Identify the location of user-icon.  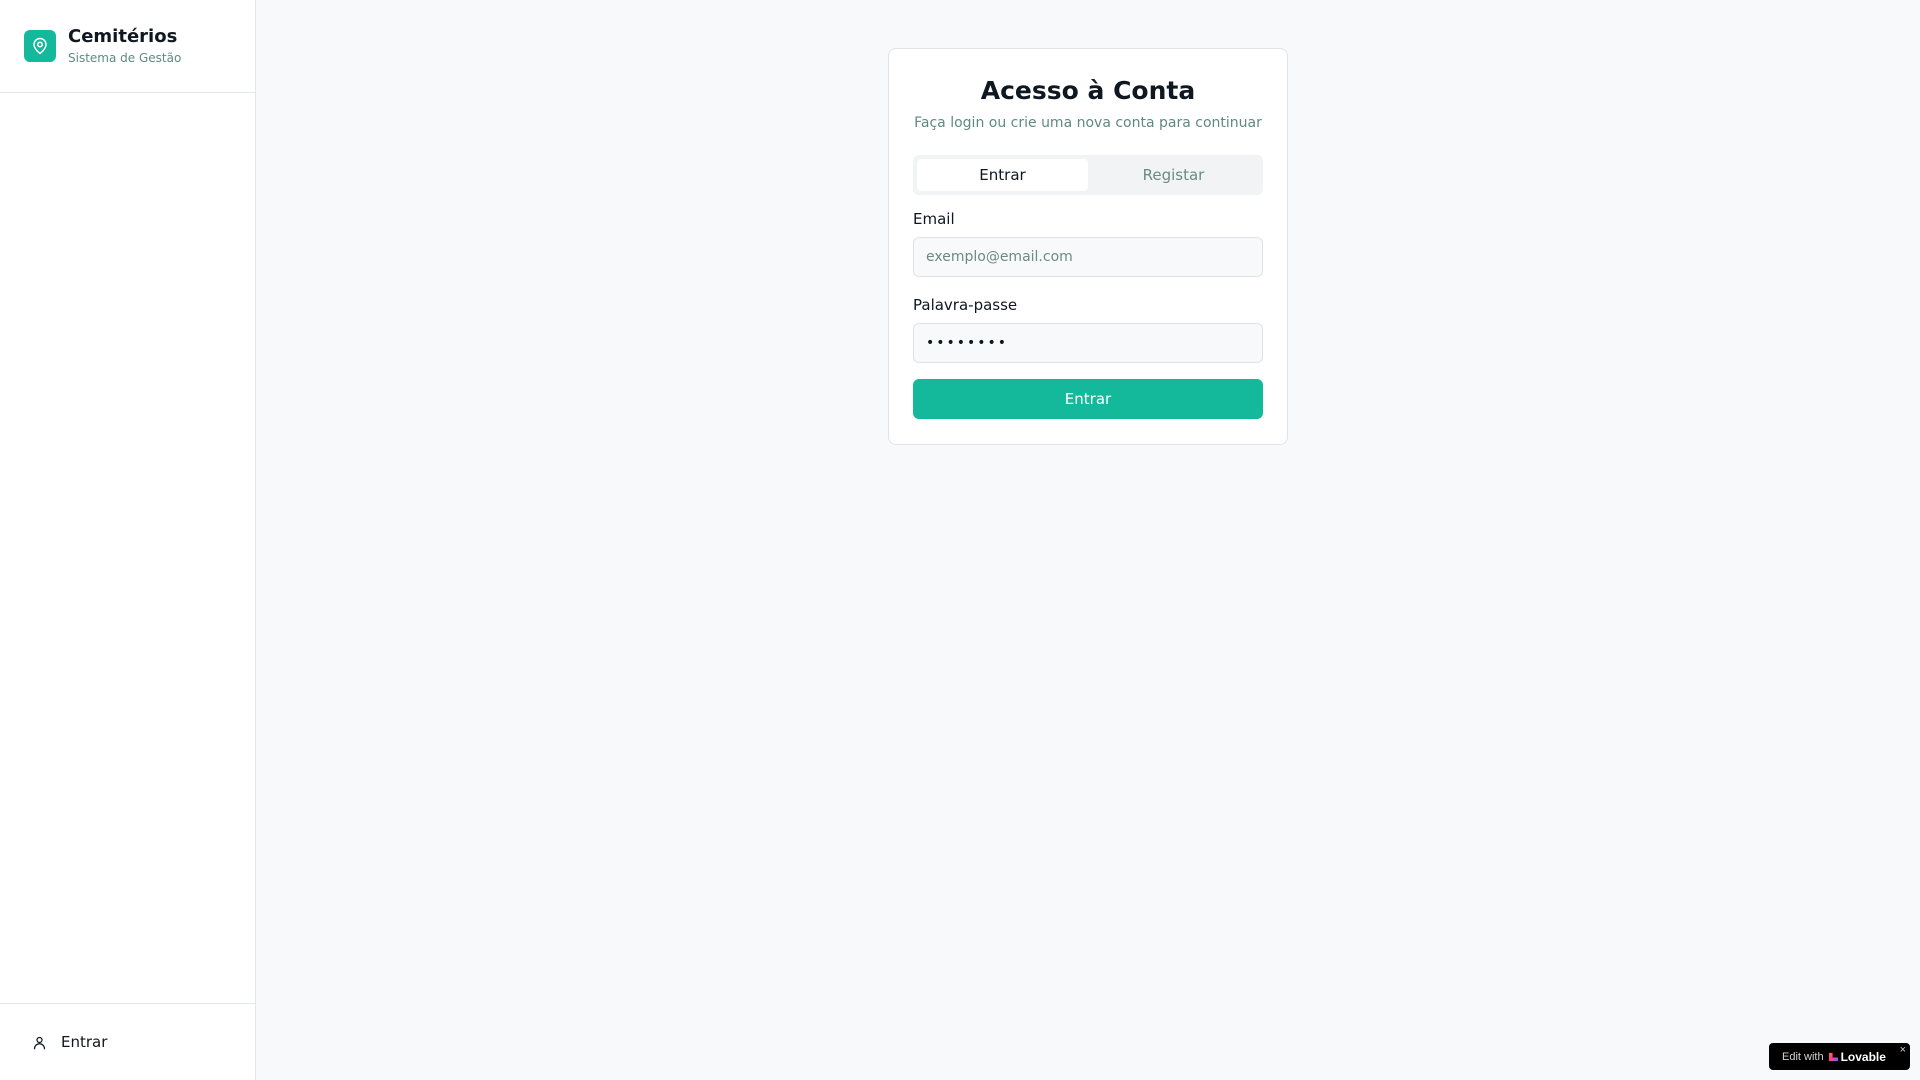
(39, 1042).